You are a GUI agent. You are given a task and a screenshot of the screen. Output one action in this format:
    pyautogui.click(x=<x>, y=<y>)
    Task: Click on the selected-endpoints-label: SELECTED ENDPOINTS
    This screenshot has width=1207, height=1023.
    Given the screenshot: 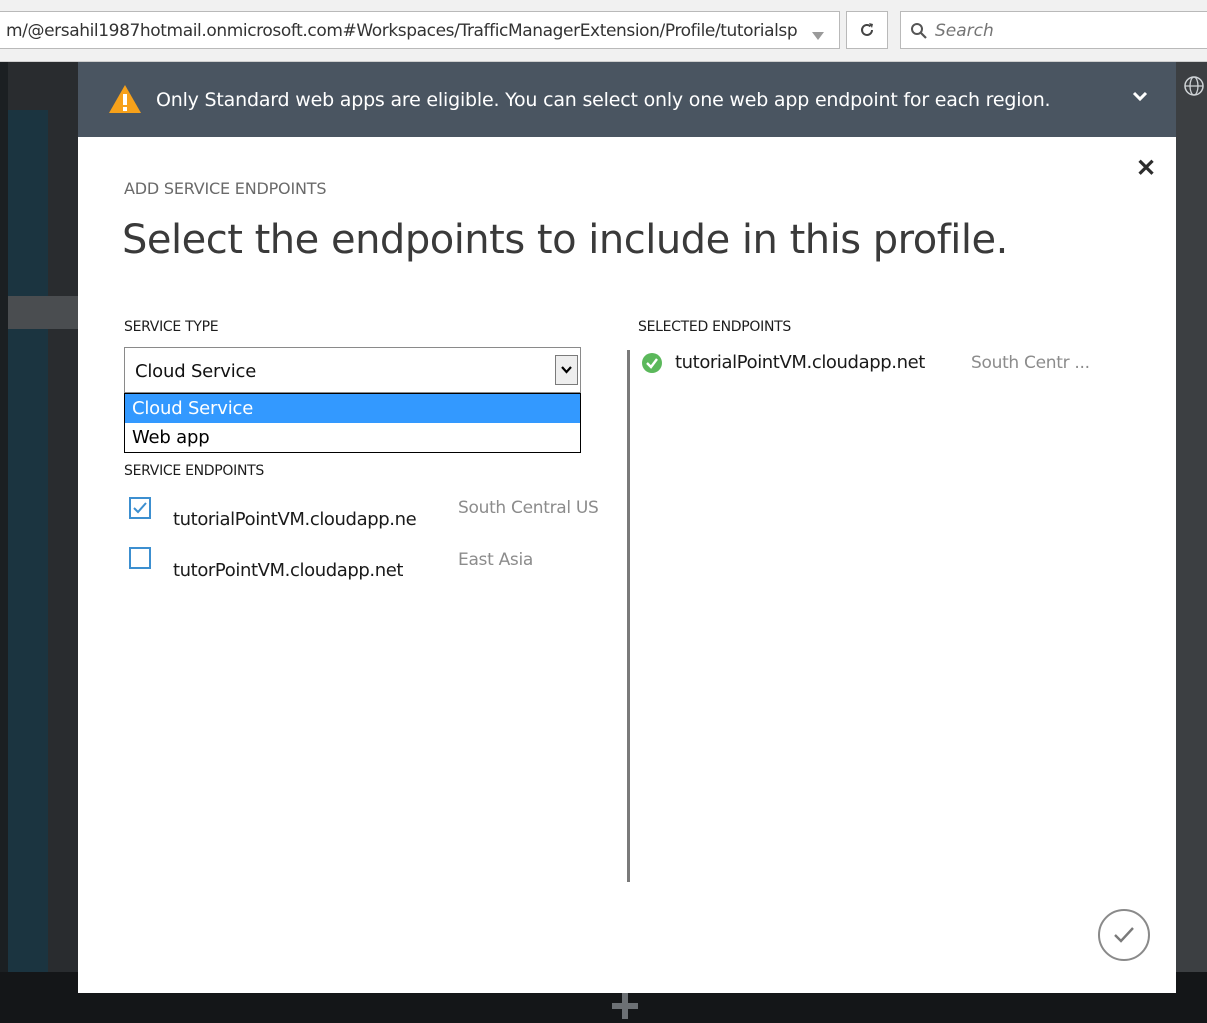 What is the action you would take?
    pyautogui.click(x=714, y=327)
    